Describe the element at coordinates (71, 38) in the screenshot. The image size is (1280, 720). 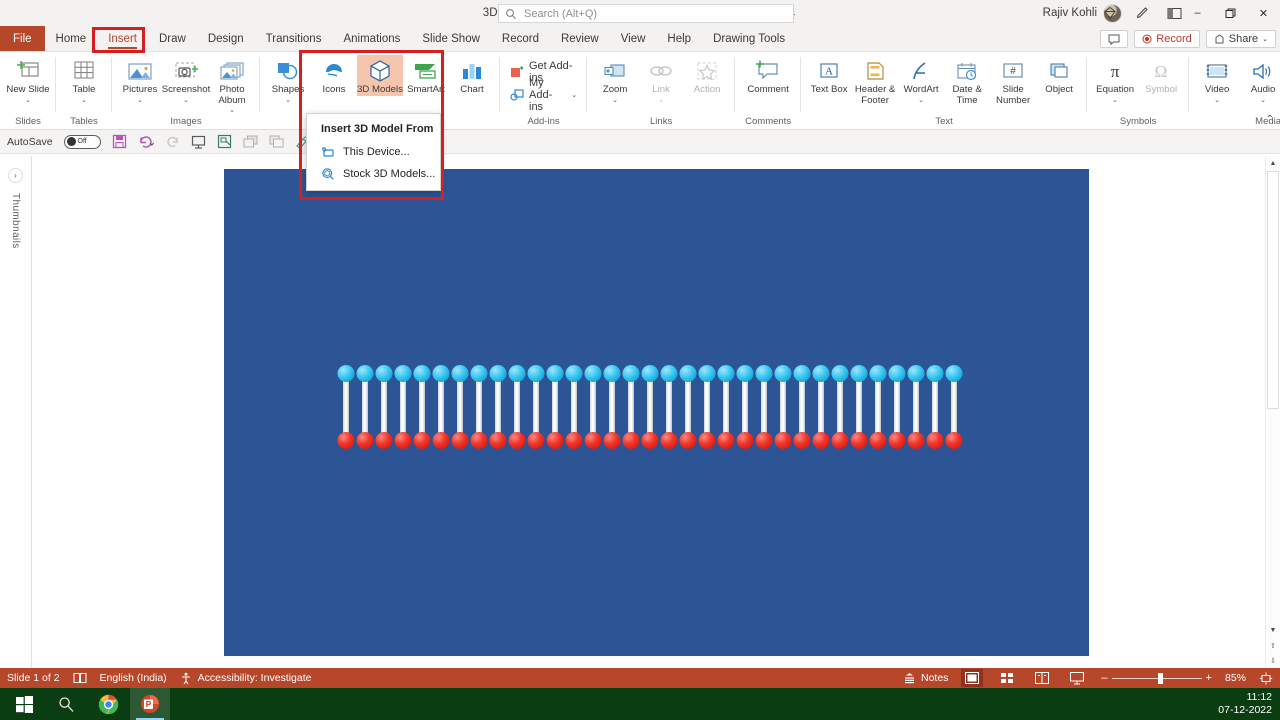
I see `tab-home: Home` at that location.